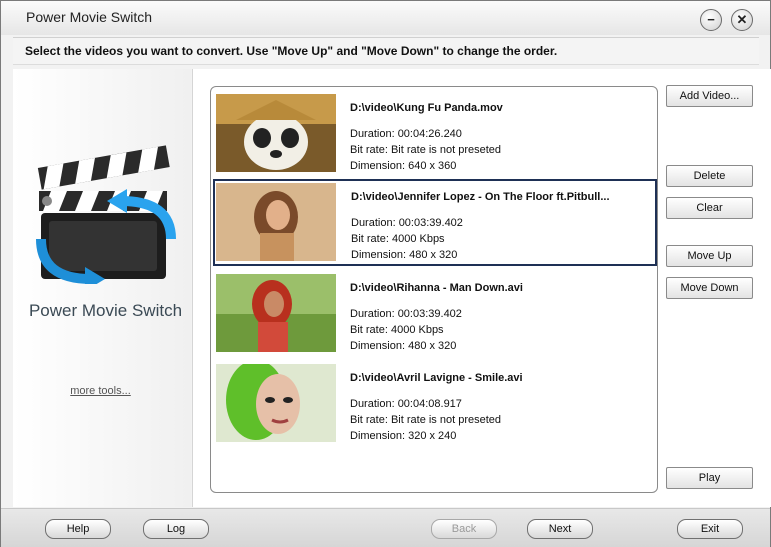  Describe the element at coordinates (709, 478) in the screenshot. I see `play-button: Play` at that location.